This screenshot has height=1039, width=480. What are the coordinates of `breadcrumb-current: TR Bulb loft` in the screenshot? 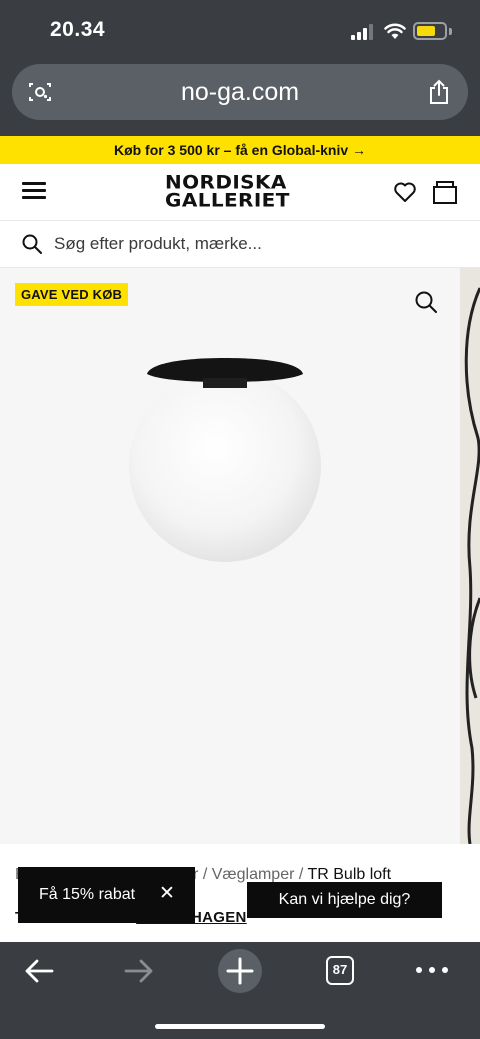 It's located at (349, 874).